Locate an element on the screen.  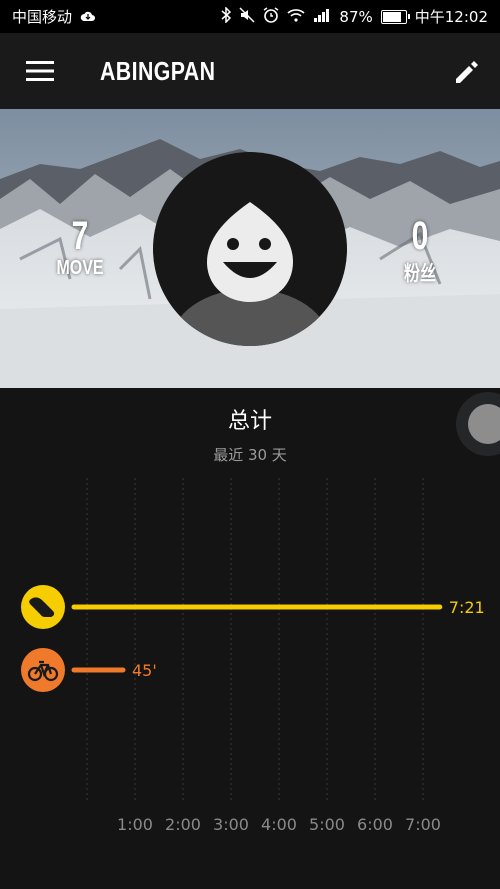
summary-period: 最近 30 天 is located at coordinates (250, 455).